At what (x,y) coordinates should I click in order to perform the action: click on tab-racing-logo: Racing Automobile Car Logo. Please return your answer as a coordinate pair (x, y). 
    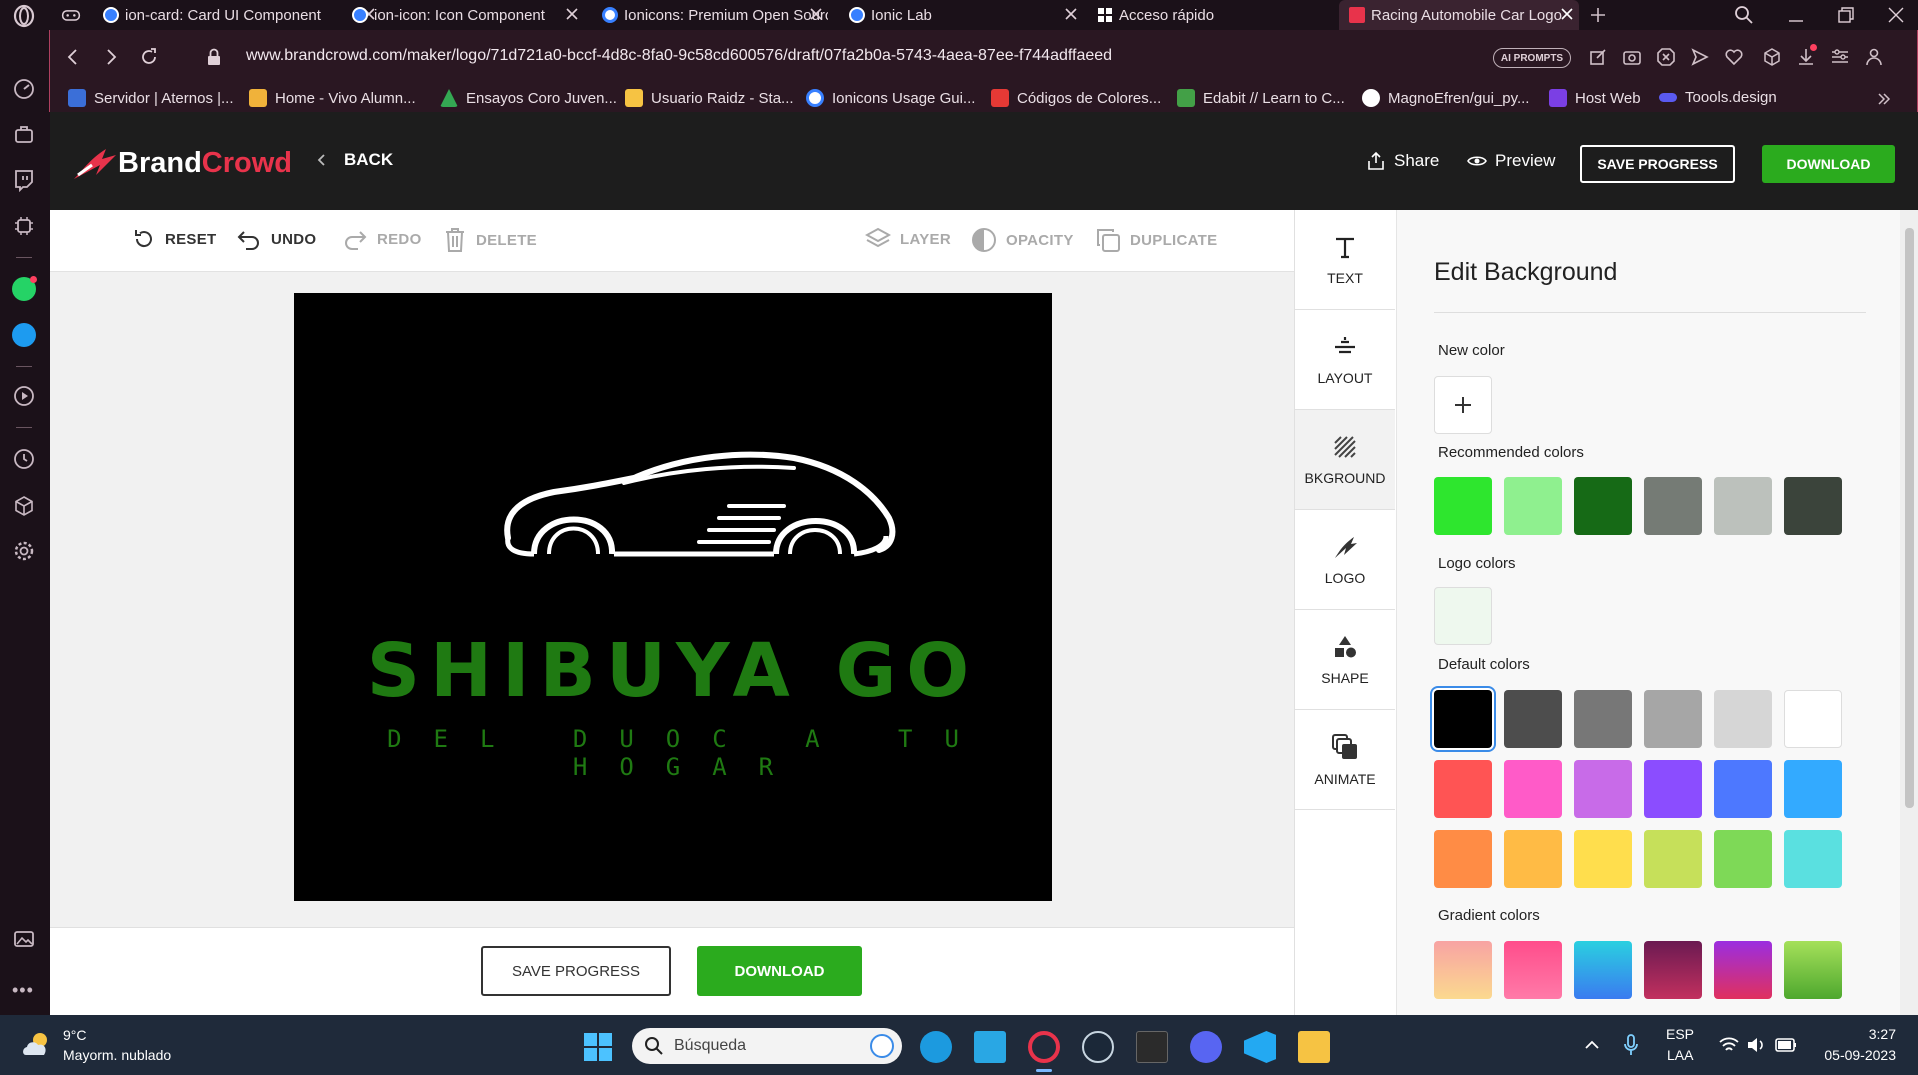
    Looking at the image, I should click on (1459, 15).